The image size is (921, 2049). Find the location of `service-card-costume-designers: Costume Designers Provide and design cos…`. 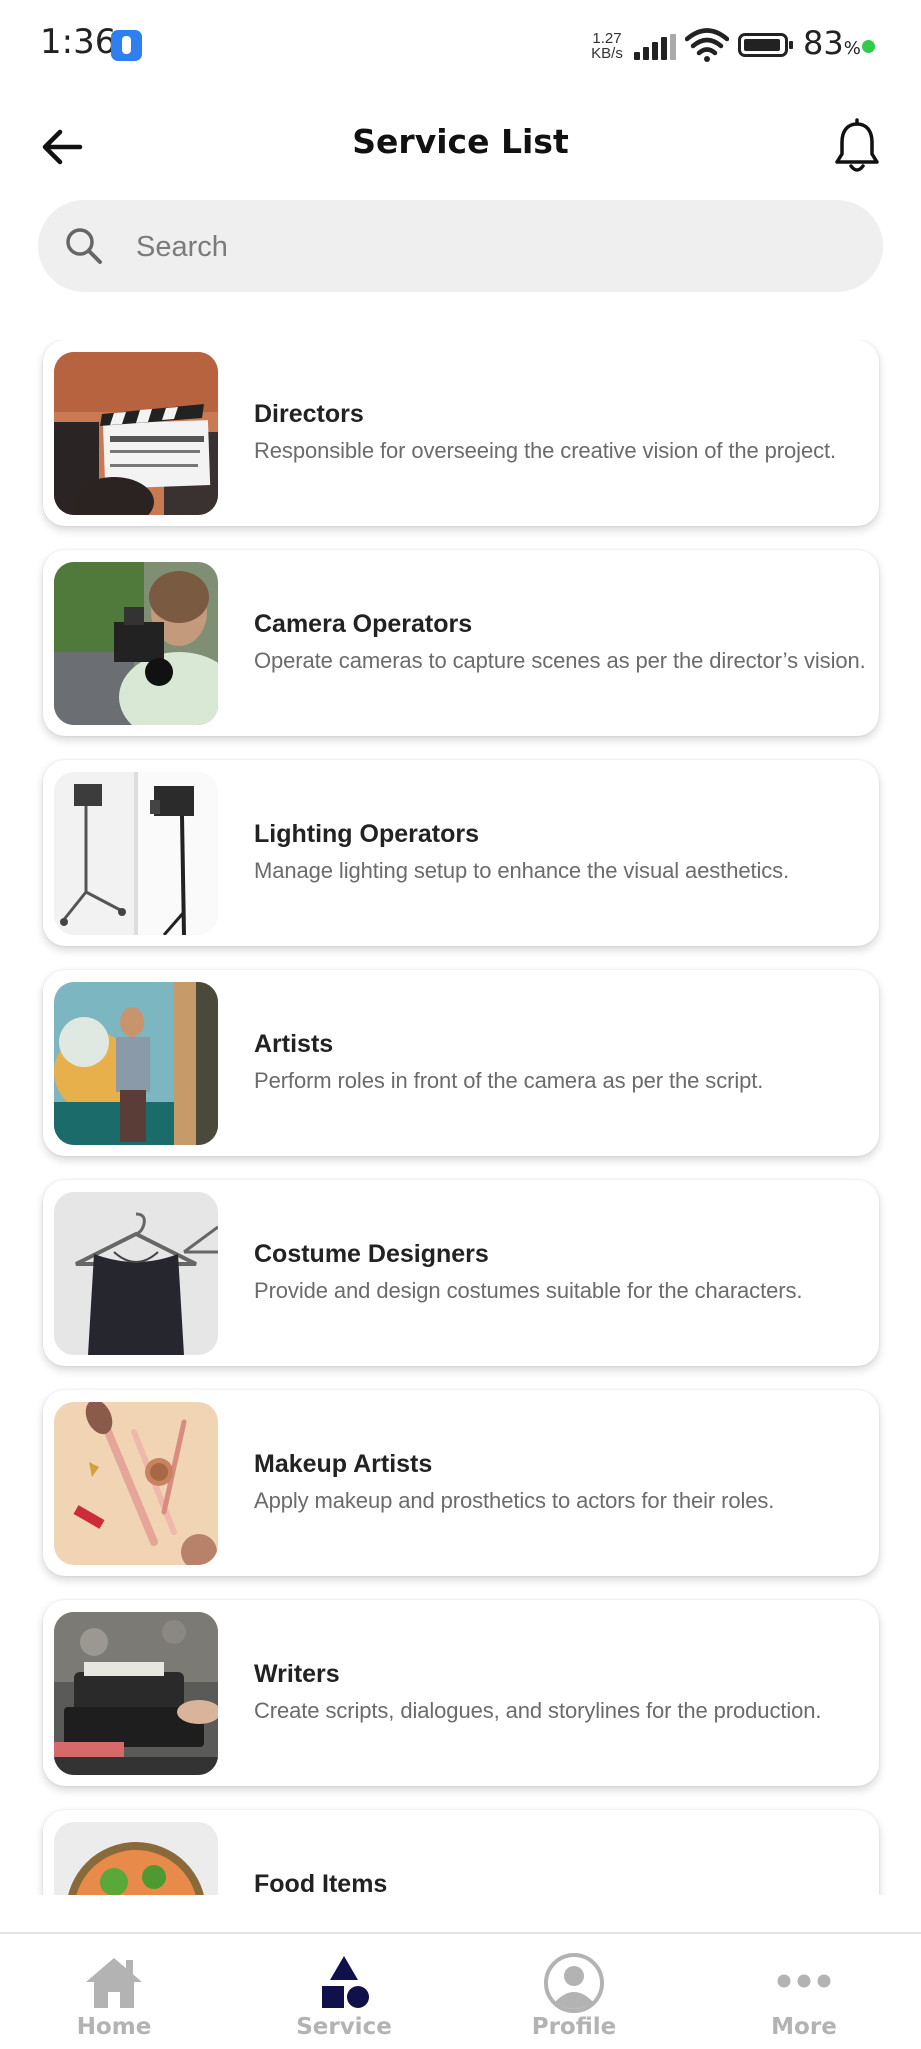

service-card-costume-designers: Costume Designers Provide and design cos… is located at coordinates (461, 1273).